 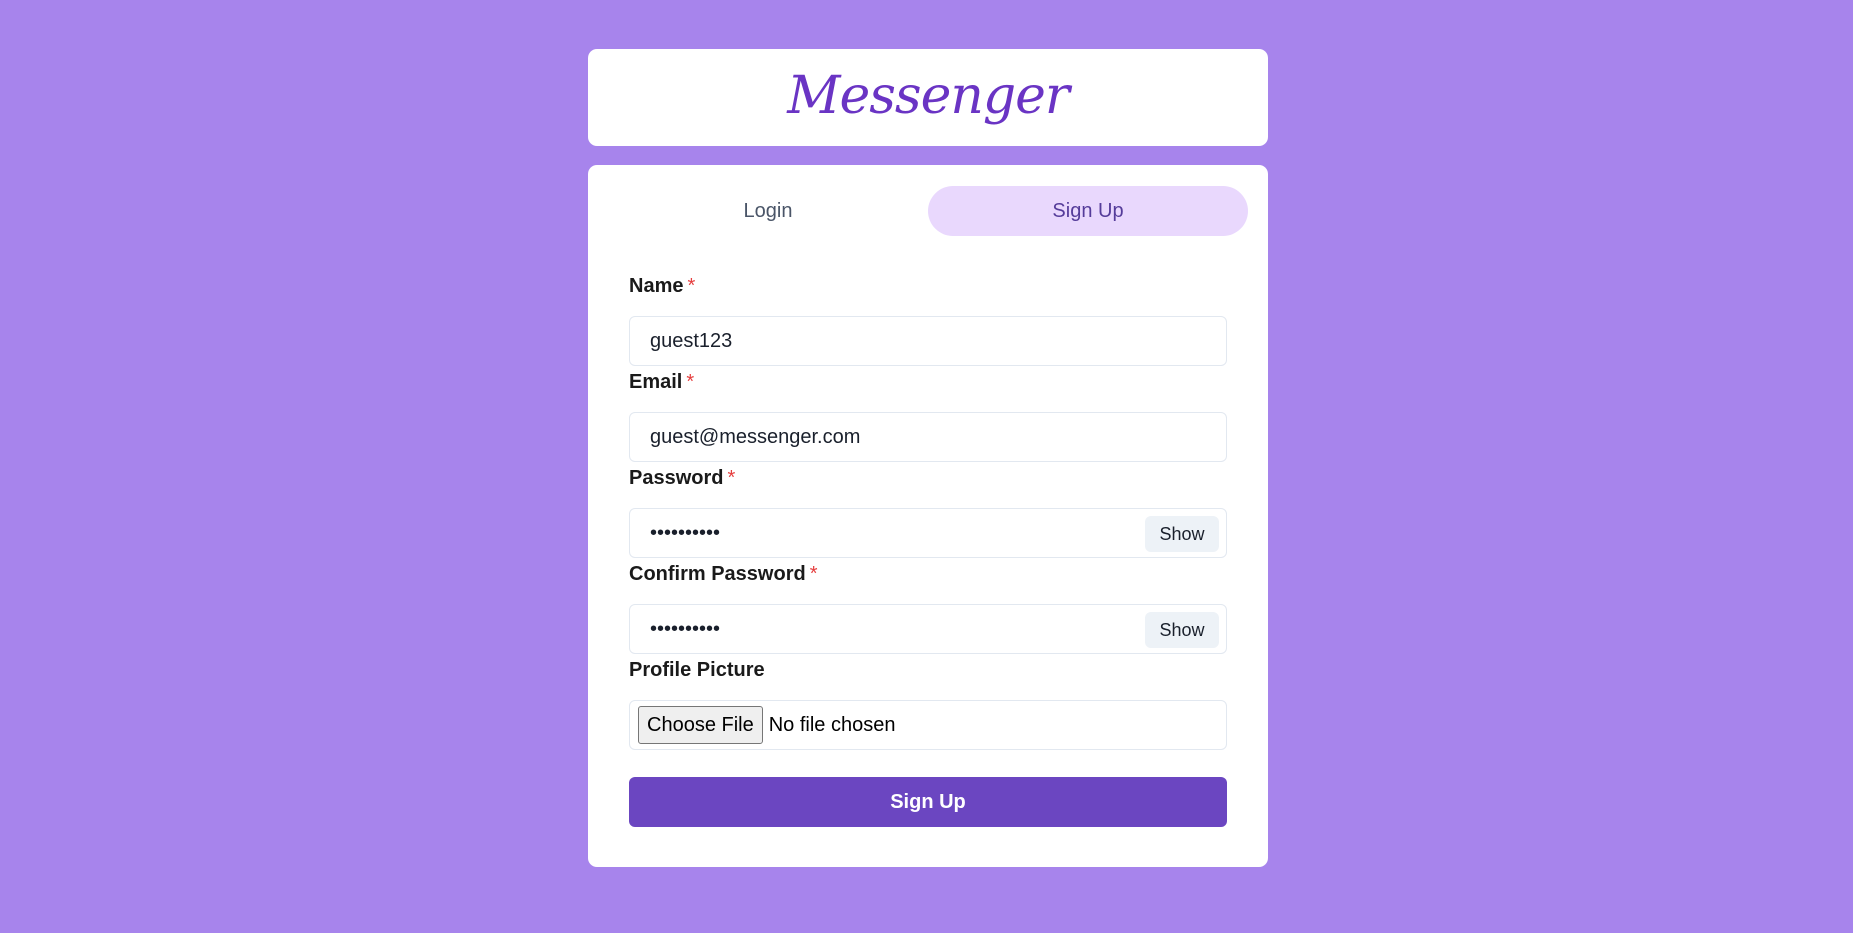 I want to click on show-password-button: Show, so click(x=1182, y=534).